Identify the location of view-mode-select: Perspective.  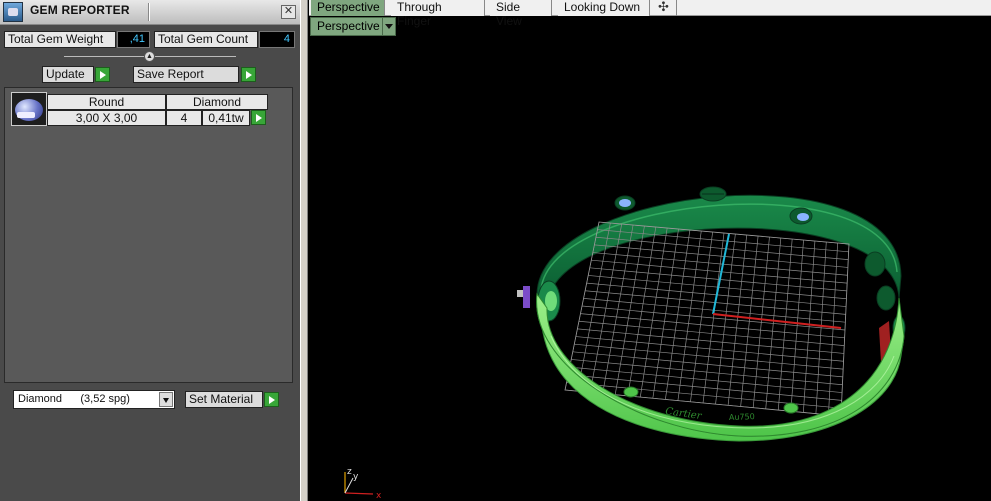
(353, 26).